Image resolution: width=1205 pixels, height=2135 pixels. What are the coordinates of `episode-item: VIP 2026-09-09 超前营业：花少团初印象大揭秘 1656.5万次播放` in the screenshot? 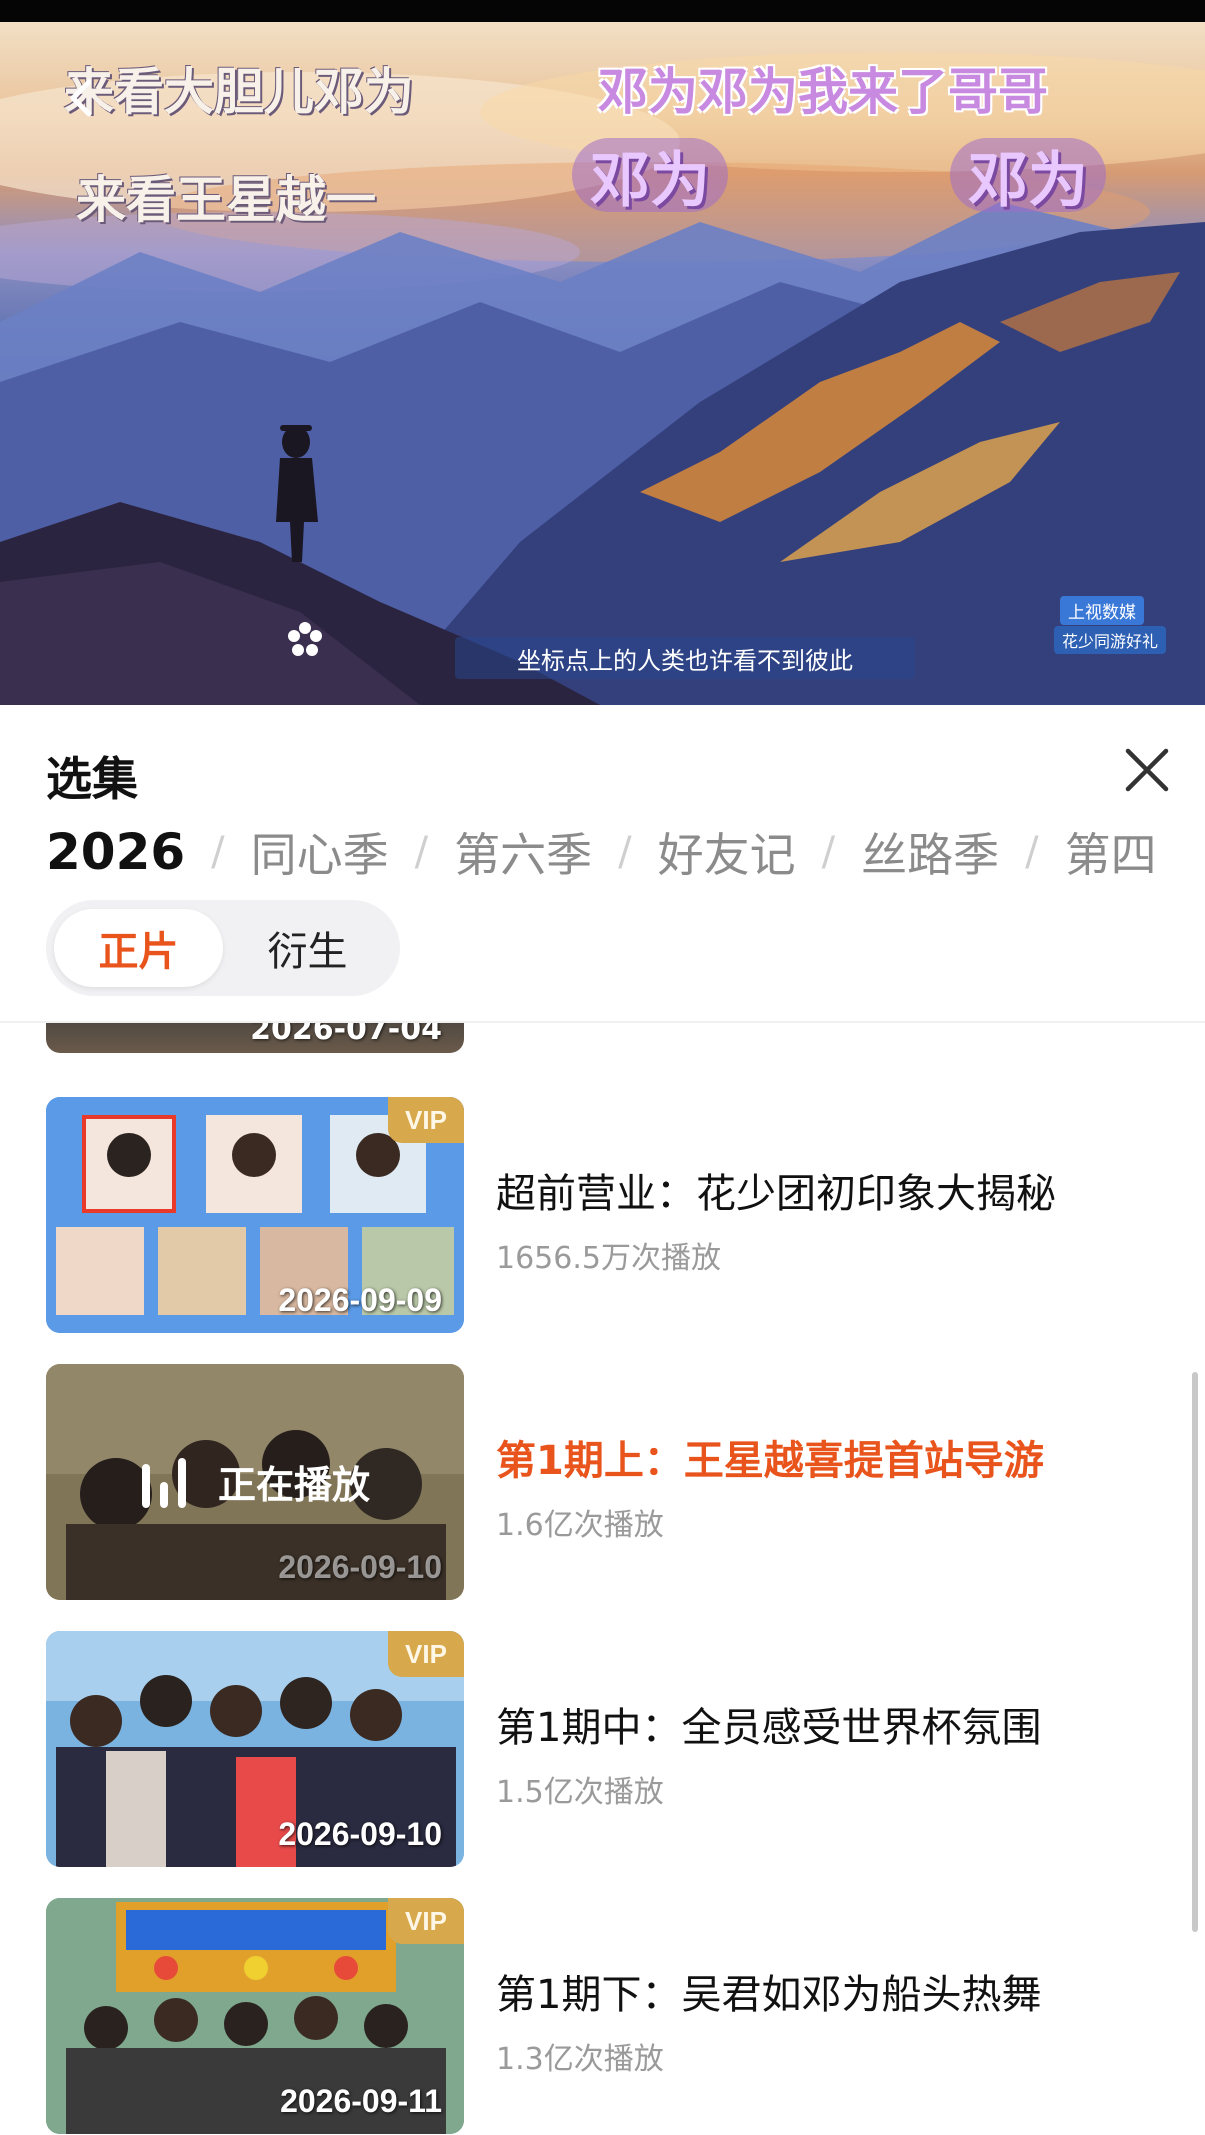 It's located at (601, 1215).